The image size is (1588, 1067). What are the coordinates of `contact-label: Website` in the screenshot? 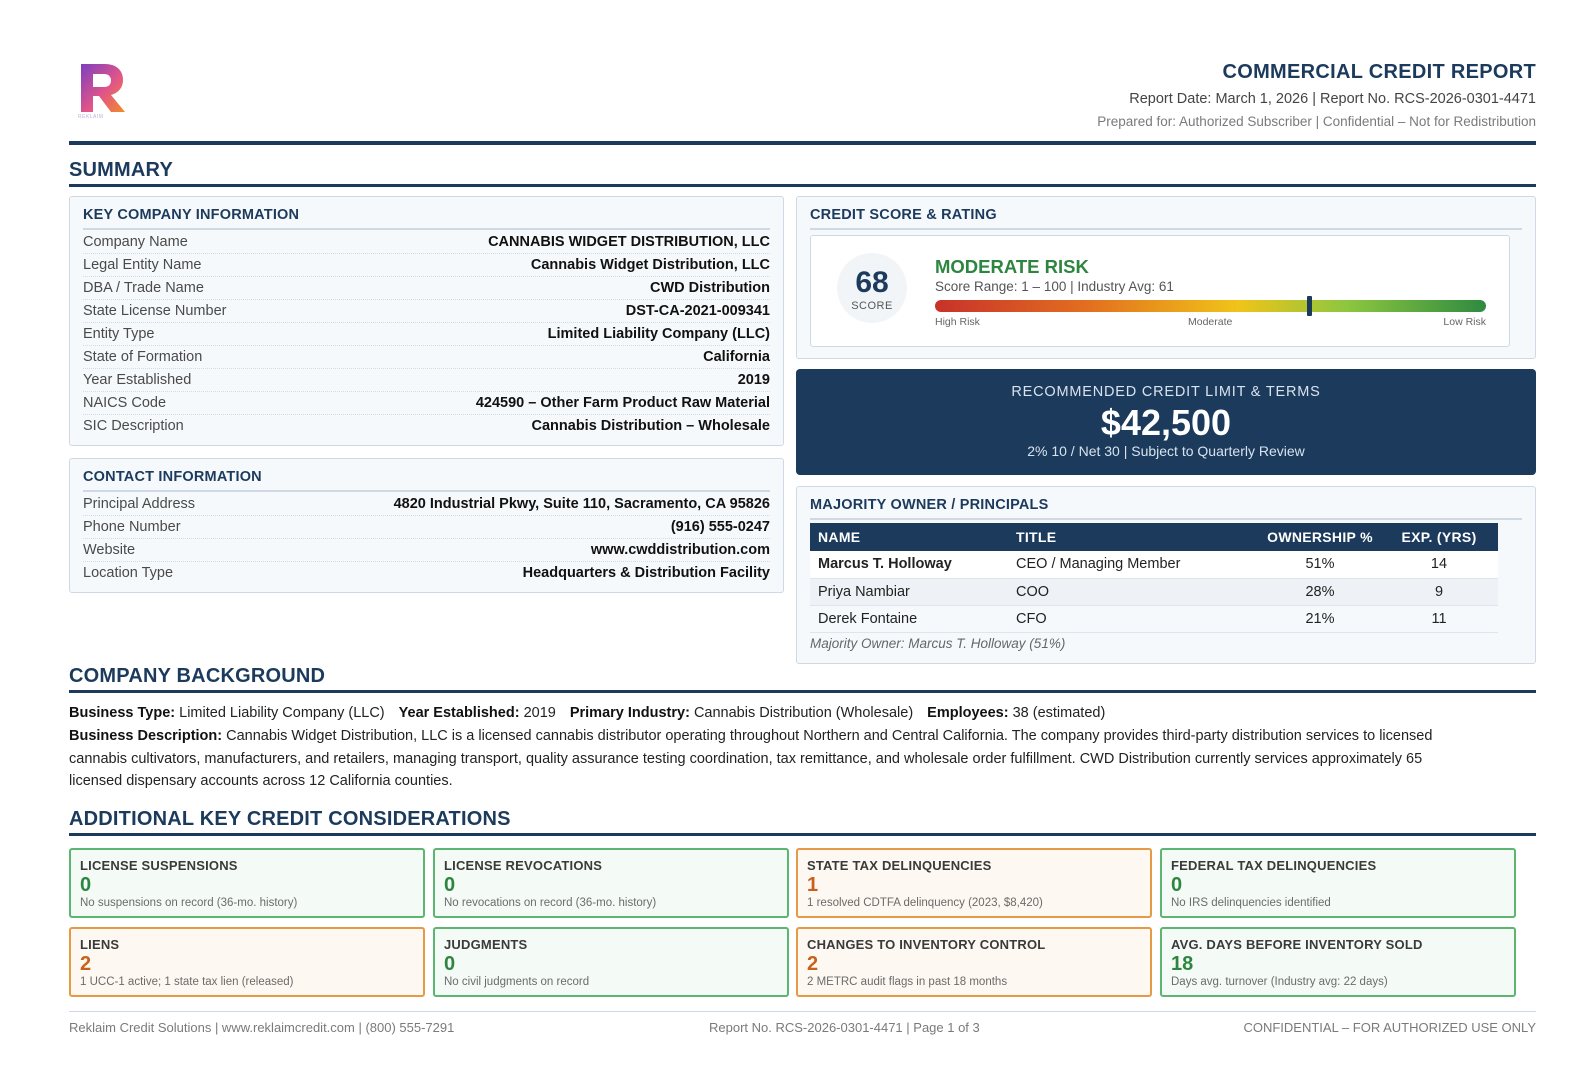 It's located at (109, 550).